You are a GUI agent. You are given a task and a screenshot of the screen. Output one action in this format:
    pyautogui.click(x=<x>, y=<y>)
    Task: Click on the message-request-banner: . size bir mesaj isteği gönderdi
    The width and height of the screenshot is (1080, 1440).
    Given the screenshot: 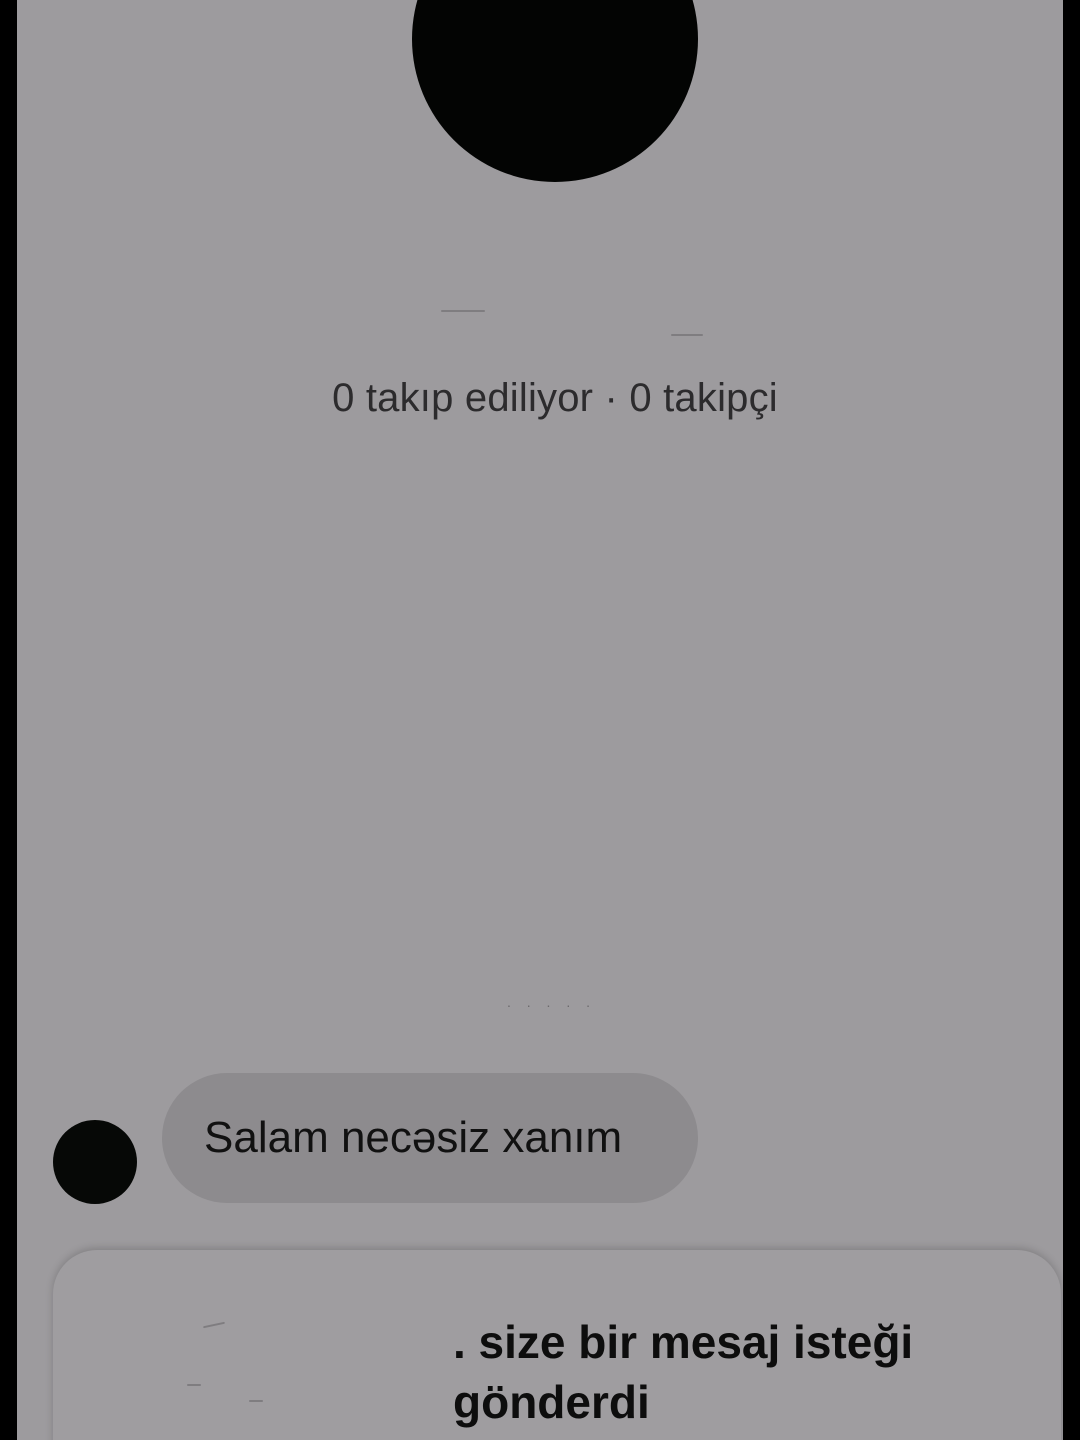 What is the action you would take?
    pyautogui.click(x=557, y=1345)
    